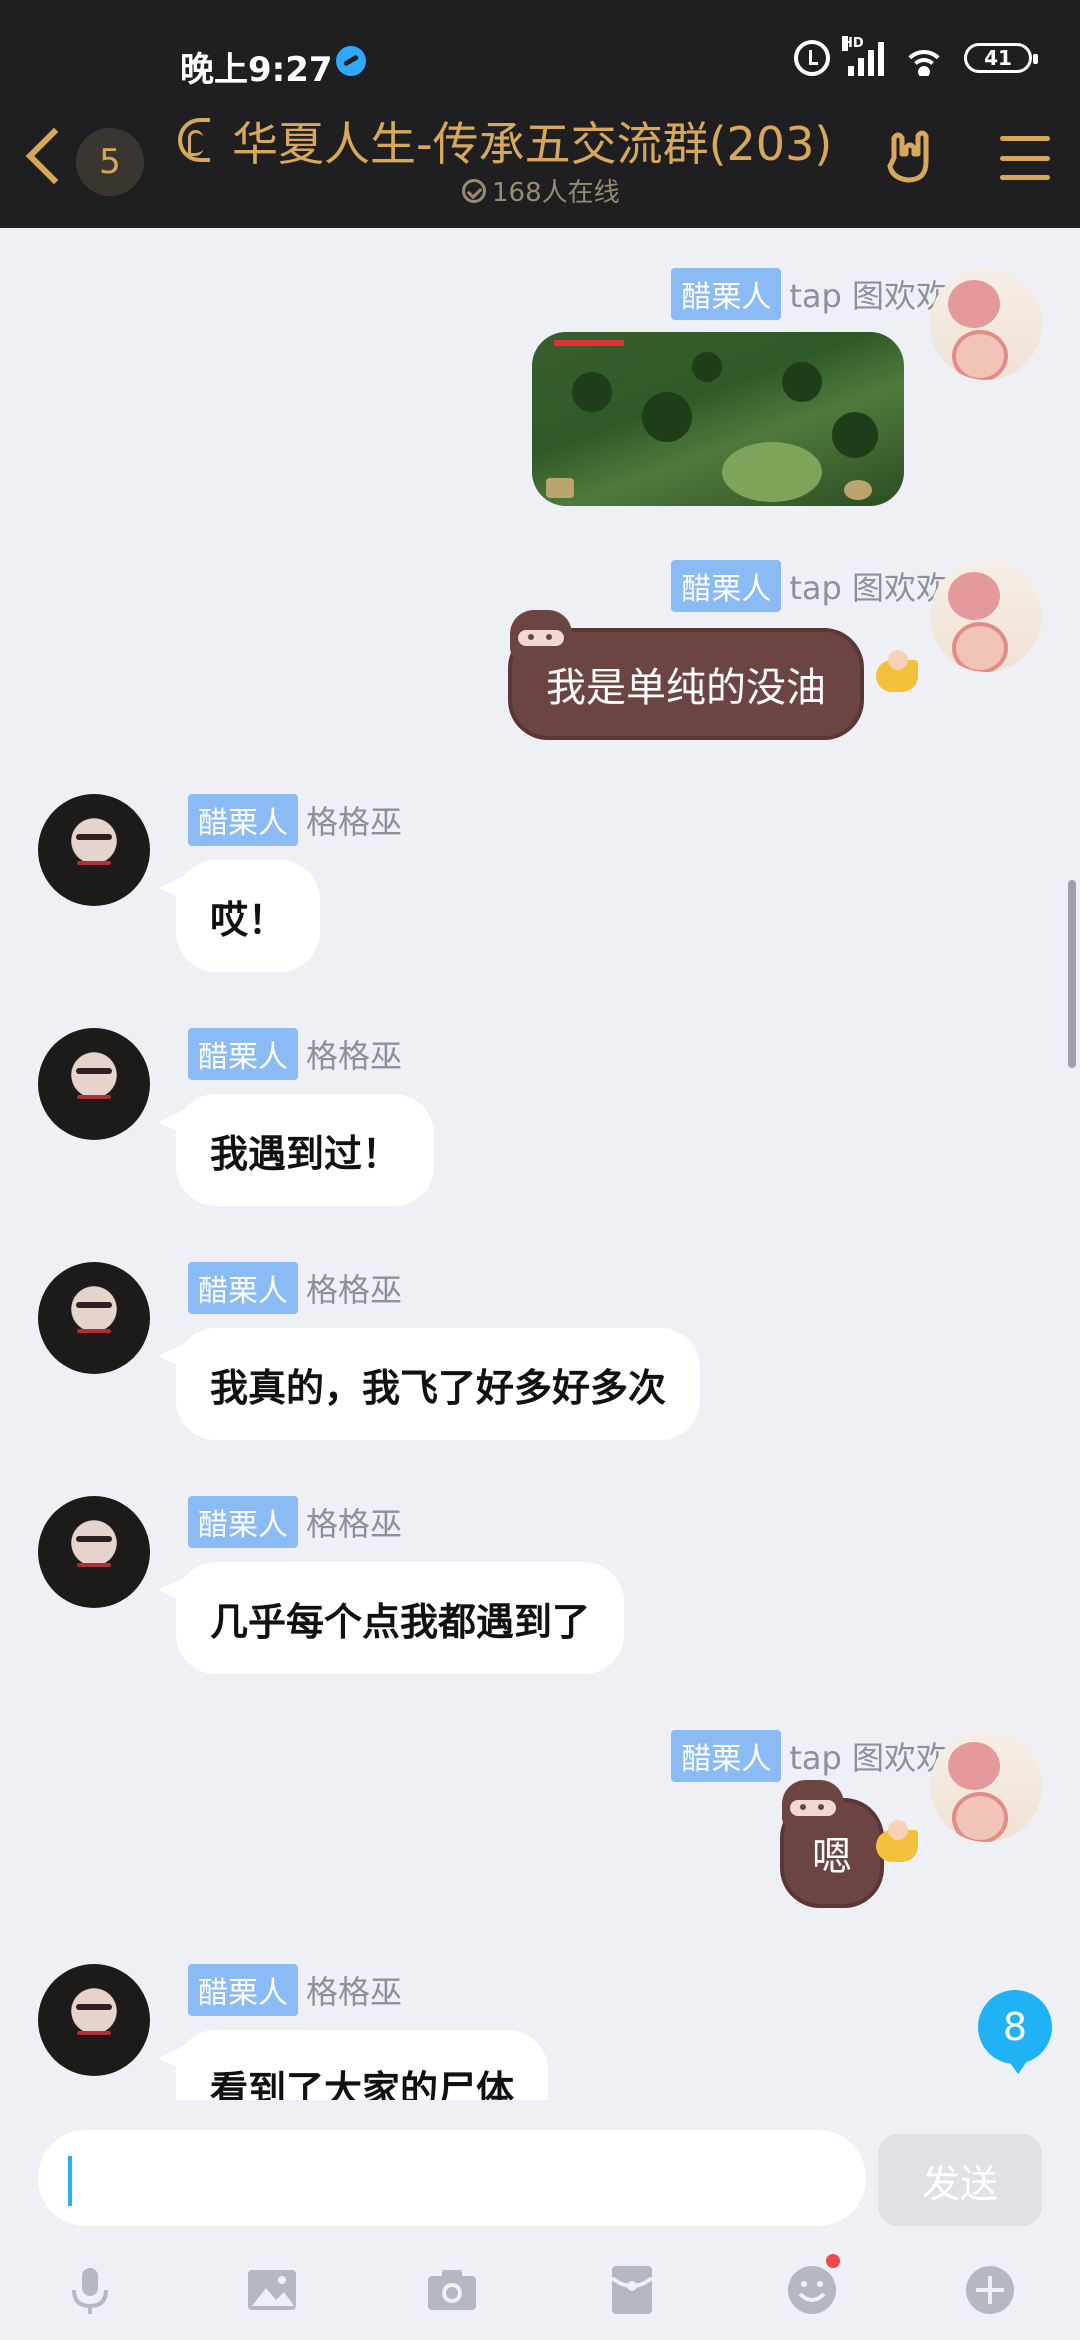 The width and height of the screenshot is (1080, 2340). What do you see at coordinates (452, 2290) in the screenshot?
I see `camera-icon` at bounding box center [452, 2290].